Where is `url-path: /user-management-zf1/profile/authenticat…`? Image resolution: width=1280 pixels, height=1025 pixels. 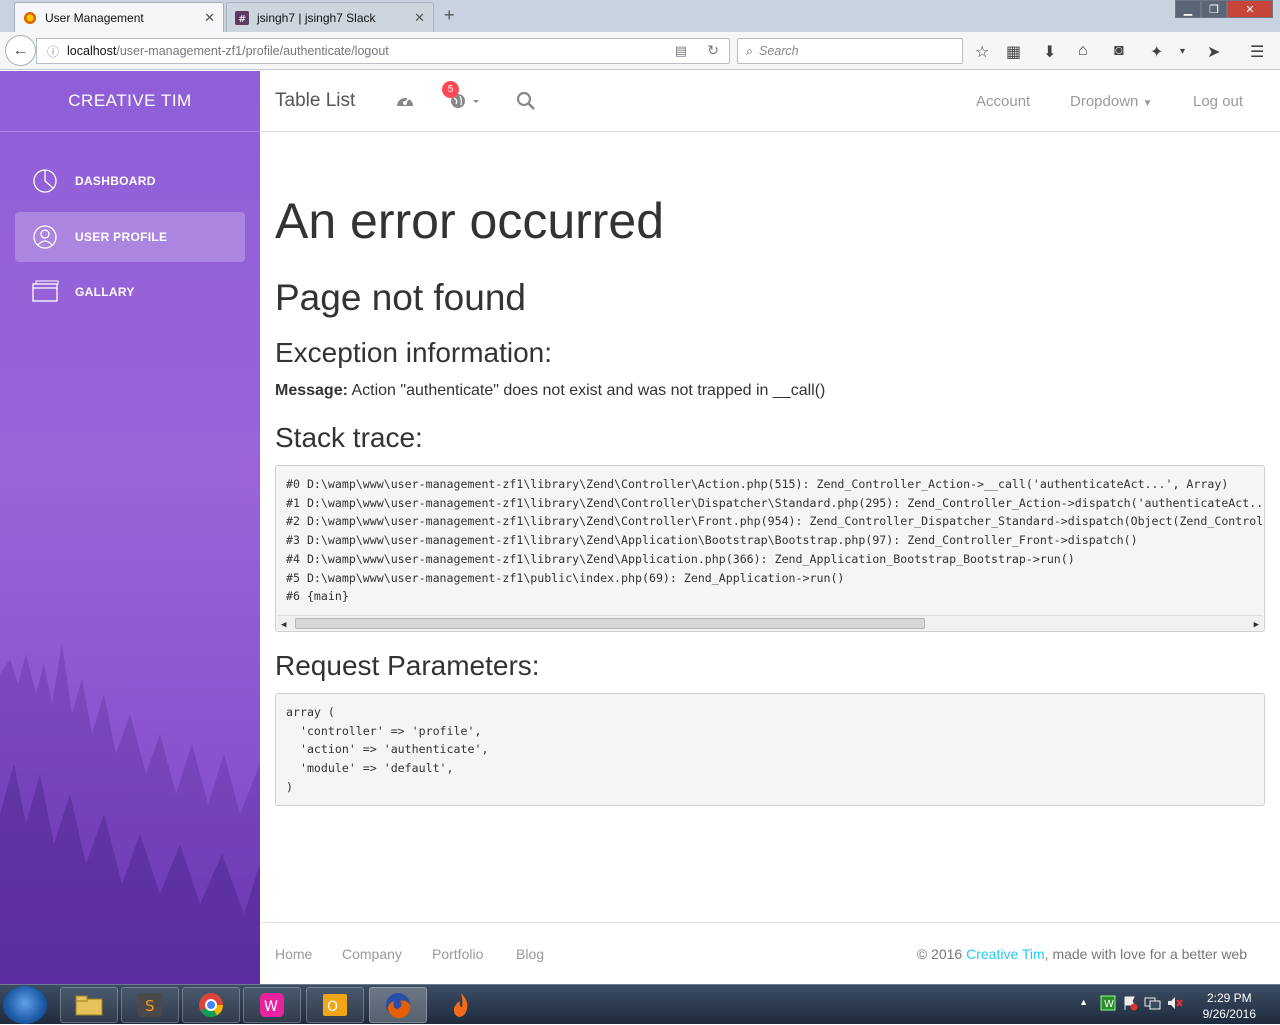
url-path: /user-management-zf1/profile/authenticat… is located at coordinates (252, 51).